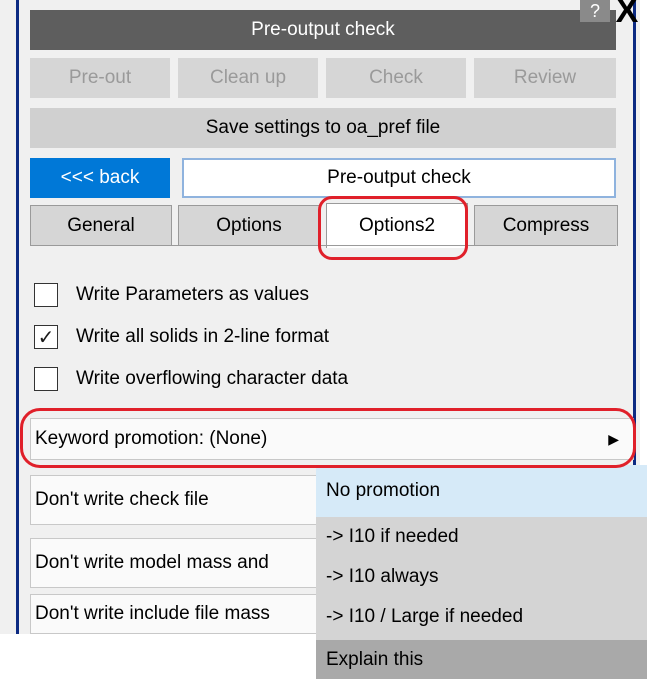 This screenshot has width=647, height=679. Describe the element at coordinates (152, 613) in the screenshot. I see `include-file-mass-label: Don't write include file mass` at that location.